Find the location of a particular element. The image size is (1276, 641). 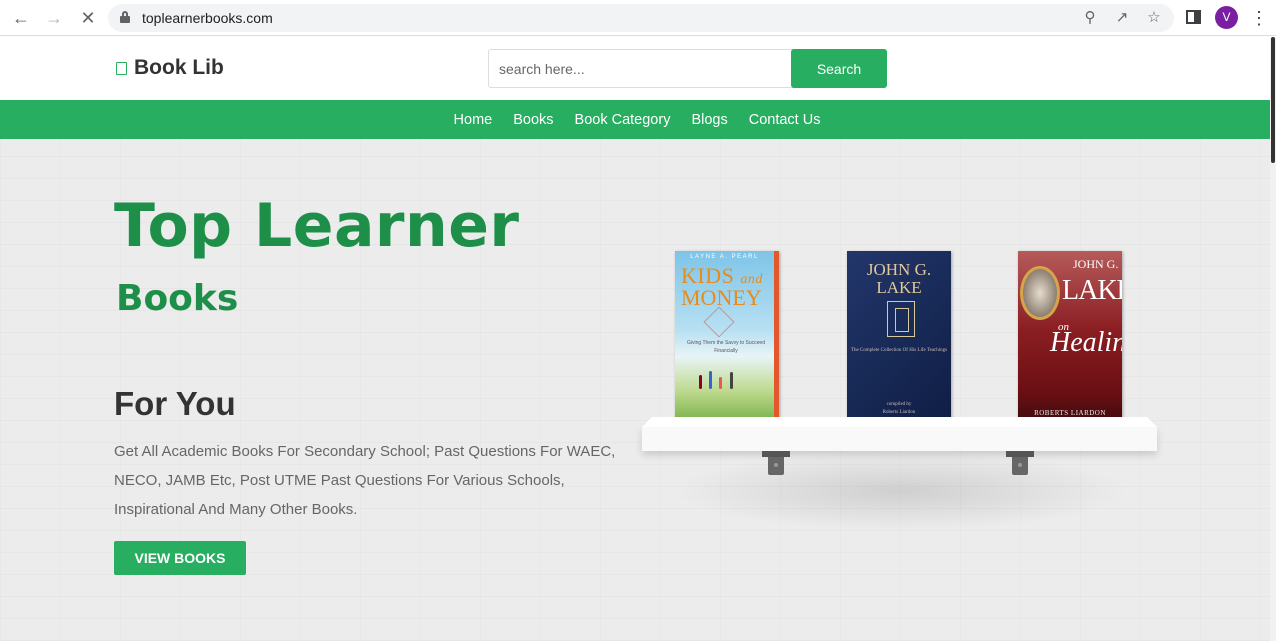

book-title-2: LAKE is located at coordinates (1092, 290).